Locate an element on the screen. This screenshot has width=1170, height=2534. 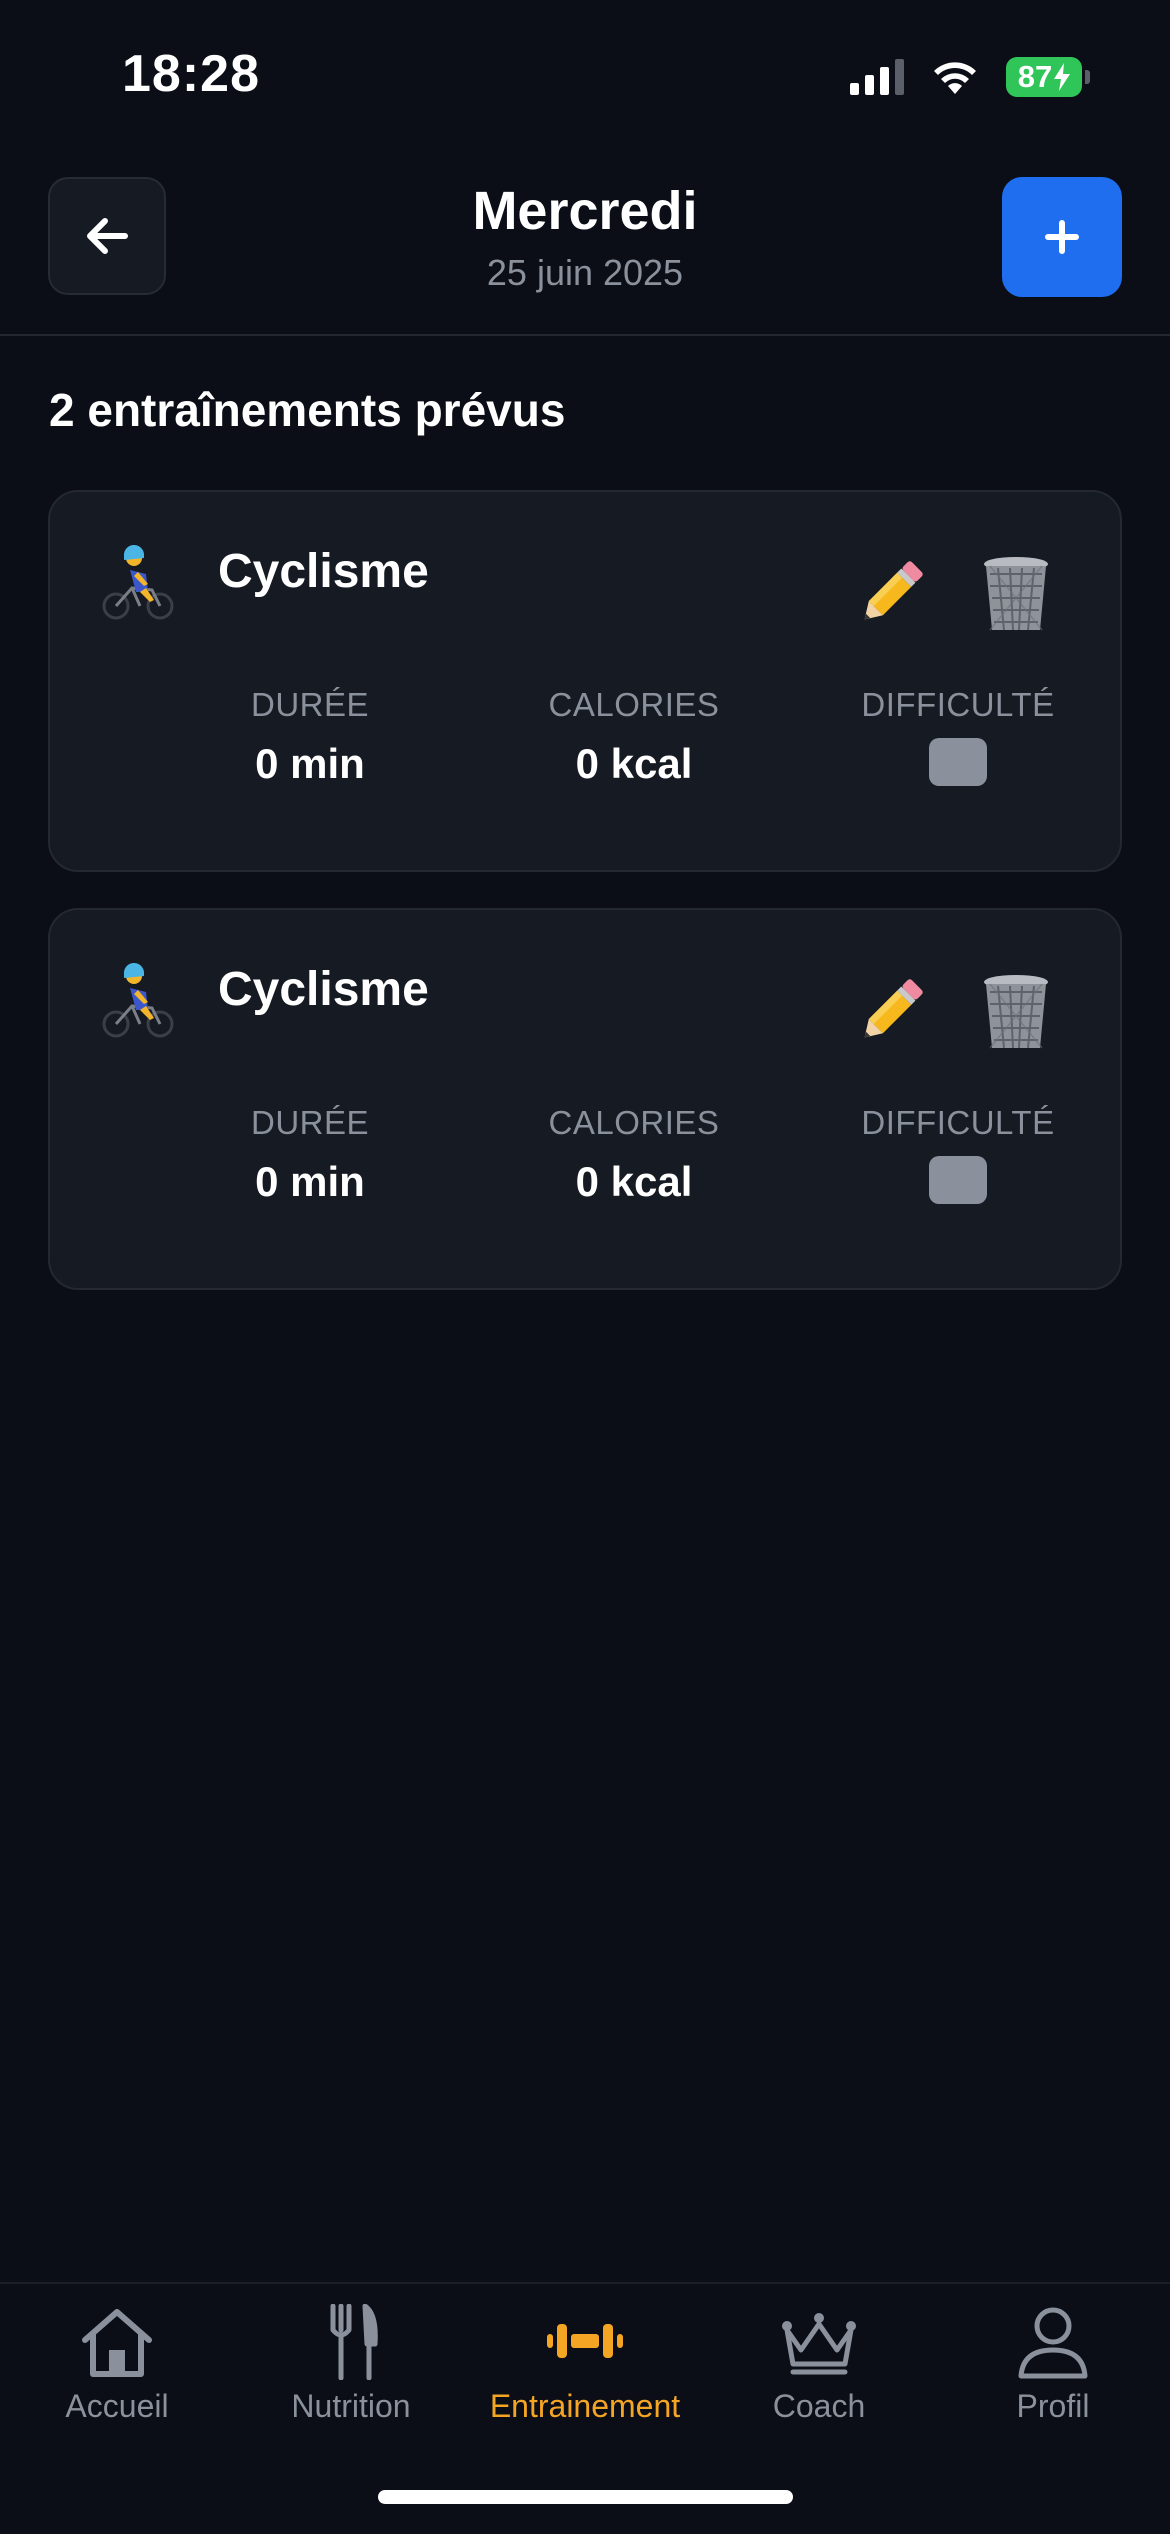
tab-label: Profil is located at coordinates (1053, 2406).